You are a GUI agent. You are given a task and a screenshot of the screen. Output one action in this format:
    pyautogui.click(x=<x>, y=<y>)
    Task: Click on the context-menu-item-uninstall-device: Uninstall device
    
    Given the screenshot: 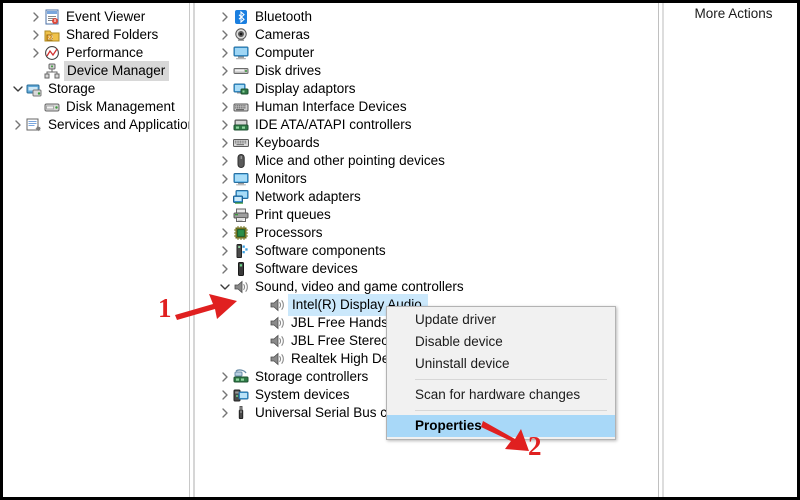 What is the action you would take?
    pyautogui.click(x=501, y=364)
    